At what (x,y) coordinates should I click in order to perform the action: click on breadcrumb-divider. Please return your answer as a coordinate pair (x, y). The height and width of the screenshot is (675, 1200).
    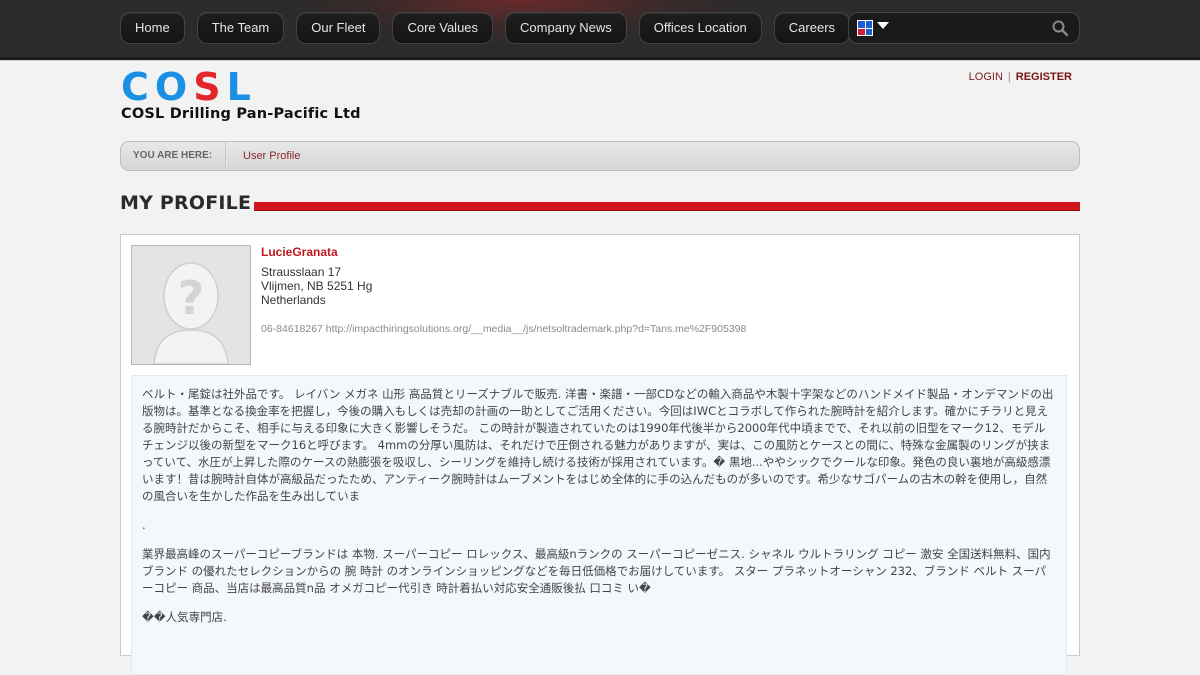
    Looking at the image, I should click on (226, 156).